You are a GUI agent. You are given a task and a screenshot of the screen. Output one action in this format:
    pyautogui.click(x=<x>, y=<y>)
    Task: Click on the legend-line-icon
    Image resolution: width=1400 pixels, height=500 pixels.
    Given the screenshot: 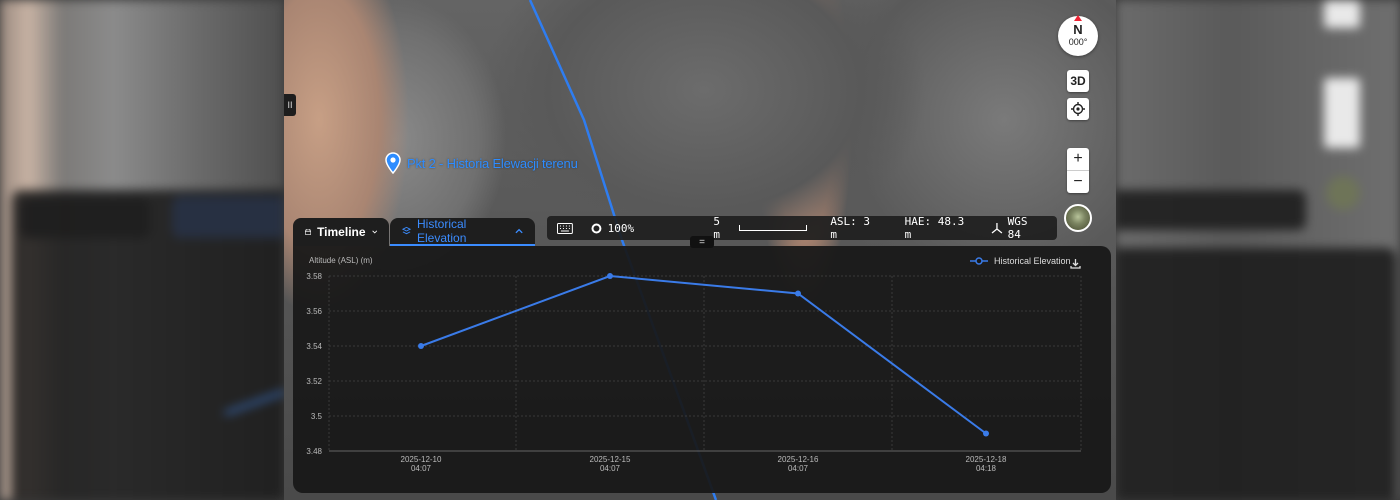 What is the action you would take?
    pyautogui.click(x=979, y=261)
    